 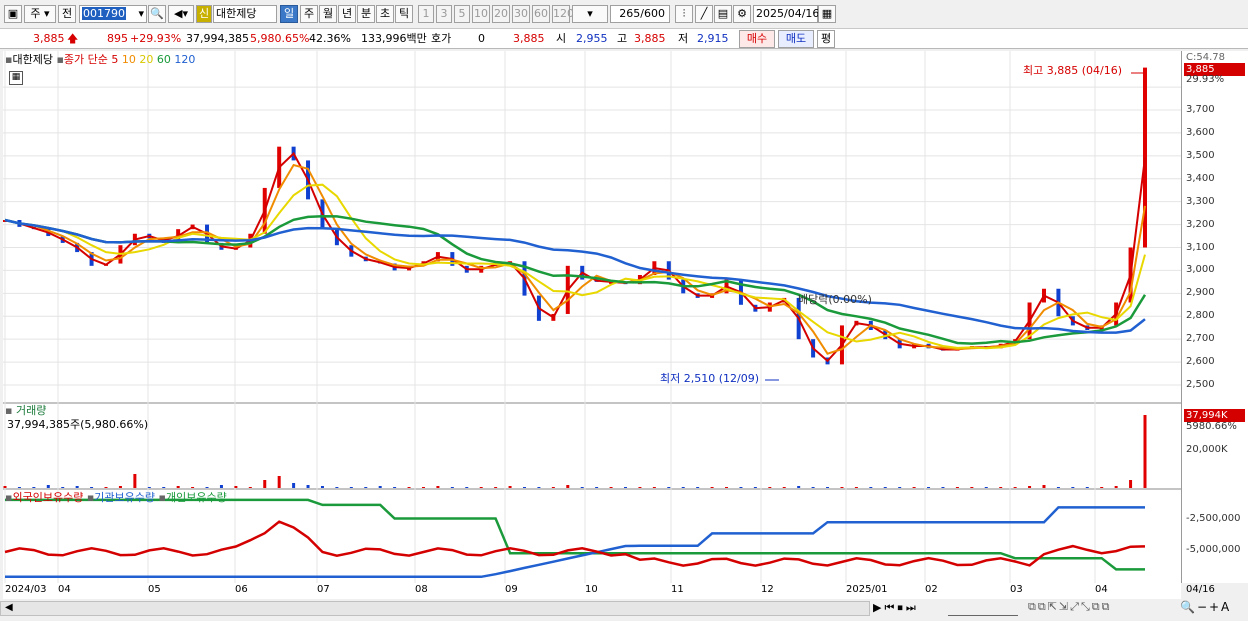 What do you see at coordinates (1200, 270) in the screenshot?
I see `price-tick: 3,000` at bounding box center [1200, 270].